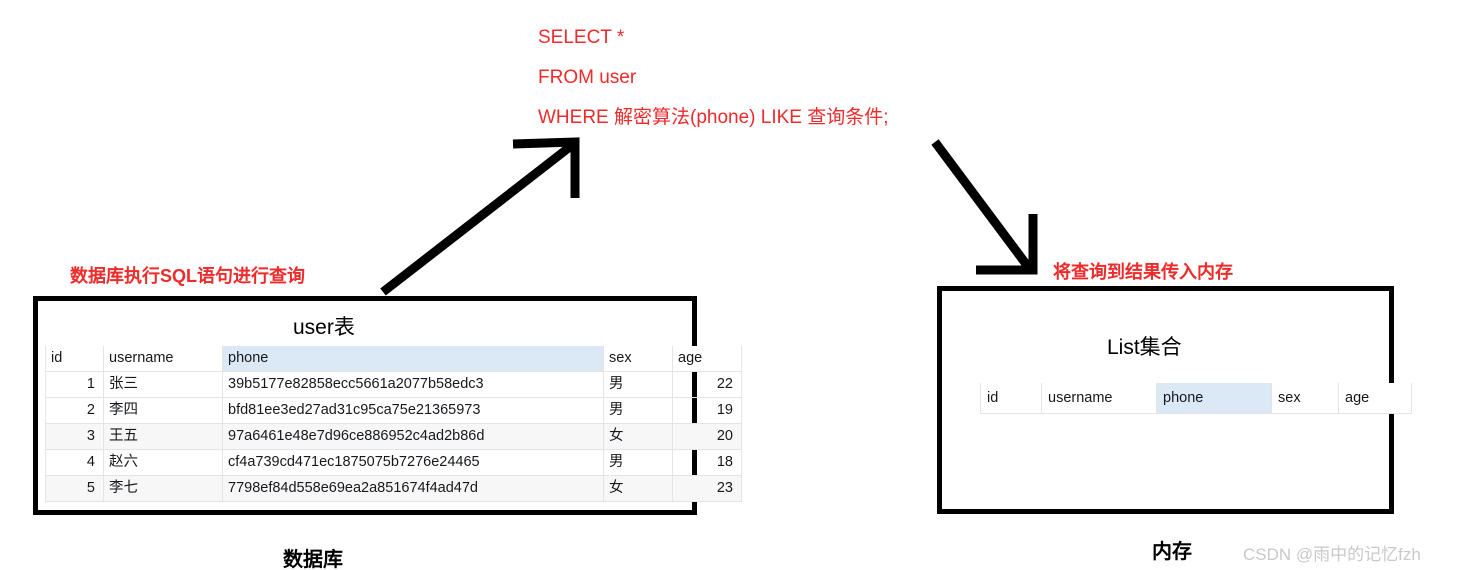 The width and height of the screenshot is (1457, 570). I want to click on cell-id: 2, so click(74, 410).